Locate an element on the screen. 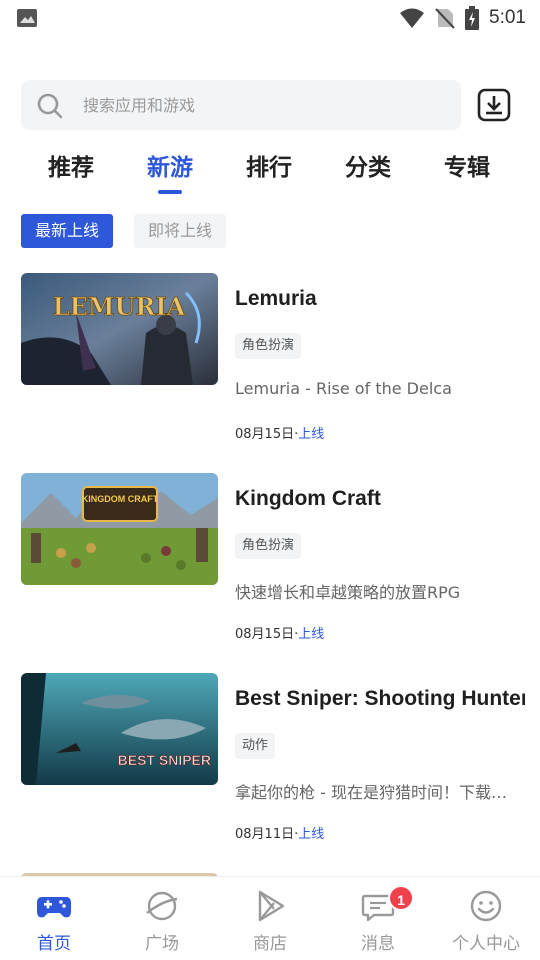 The height and width of the screenshot is (960, 540). smiley-icon is located at coordinates (486, 906).